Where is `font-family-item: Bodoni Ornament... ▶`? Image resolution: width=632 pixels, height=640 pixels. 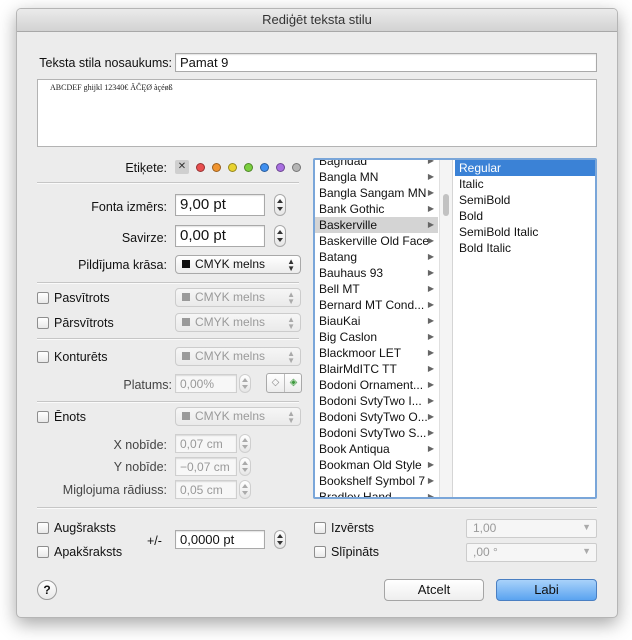 font-family-item: Bodoni Ornament... ▶ is located at coordinates (376, 385).